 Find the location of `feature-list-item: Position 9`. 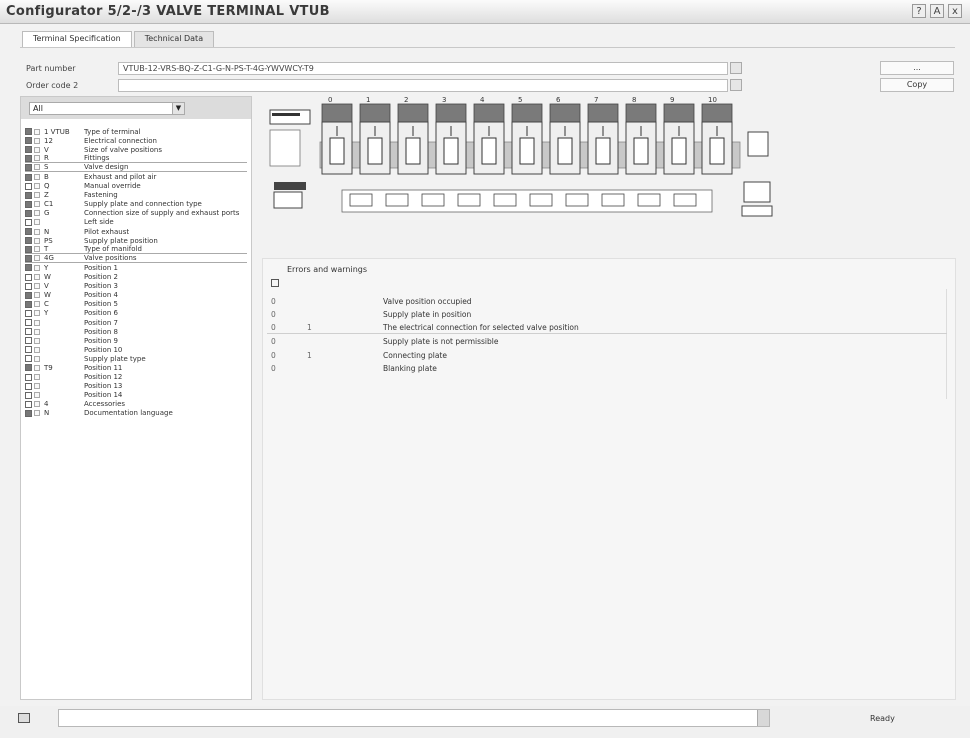

feature-list-item: Position 9 is located at coordinates (136, 340).